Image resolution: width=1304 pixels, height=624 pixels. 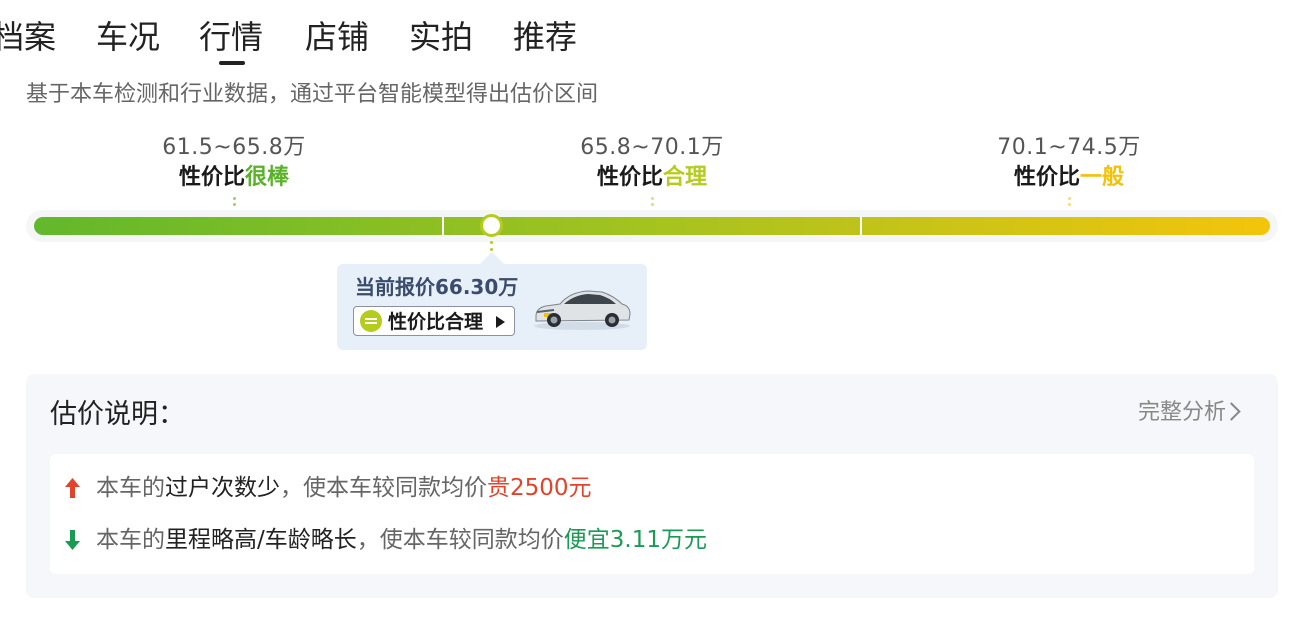 I want to click on explanation-item-mileage: 本车的里程略高/车龄略长，使本车较同款均价便宜3.11万元, so click(x=401, y=540).